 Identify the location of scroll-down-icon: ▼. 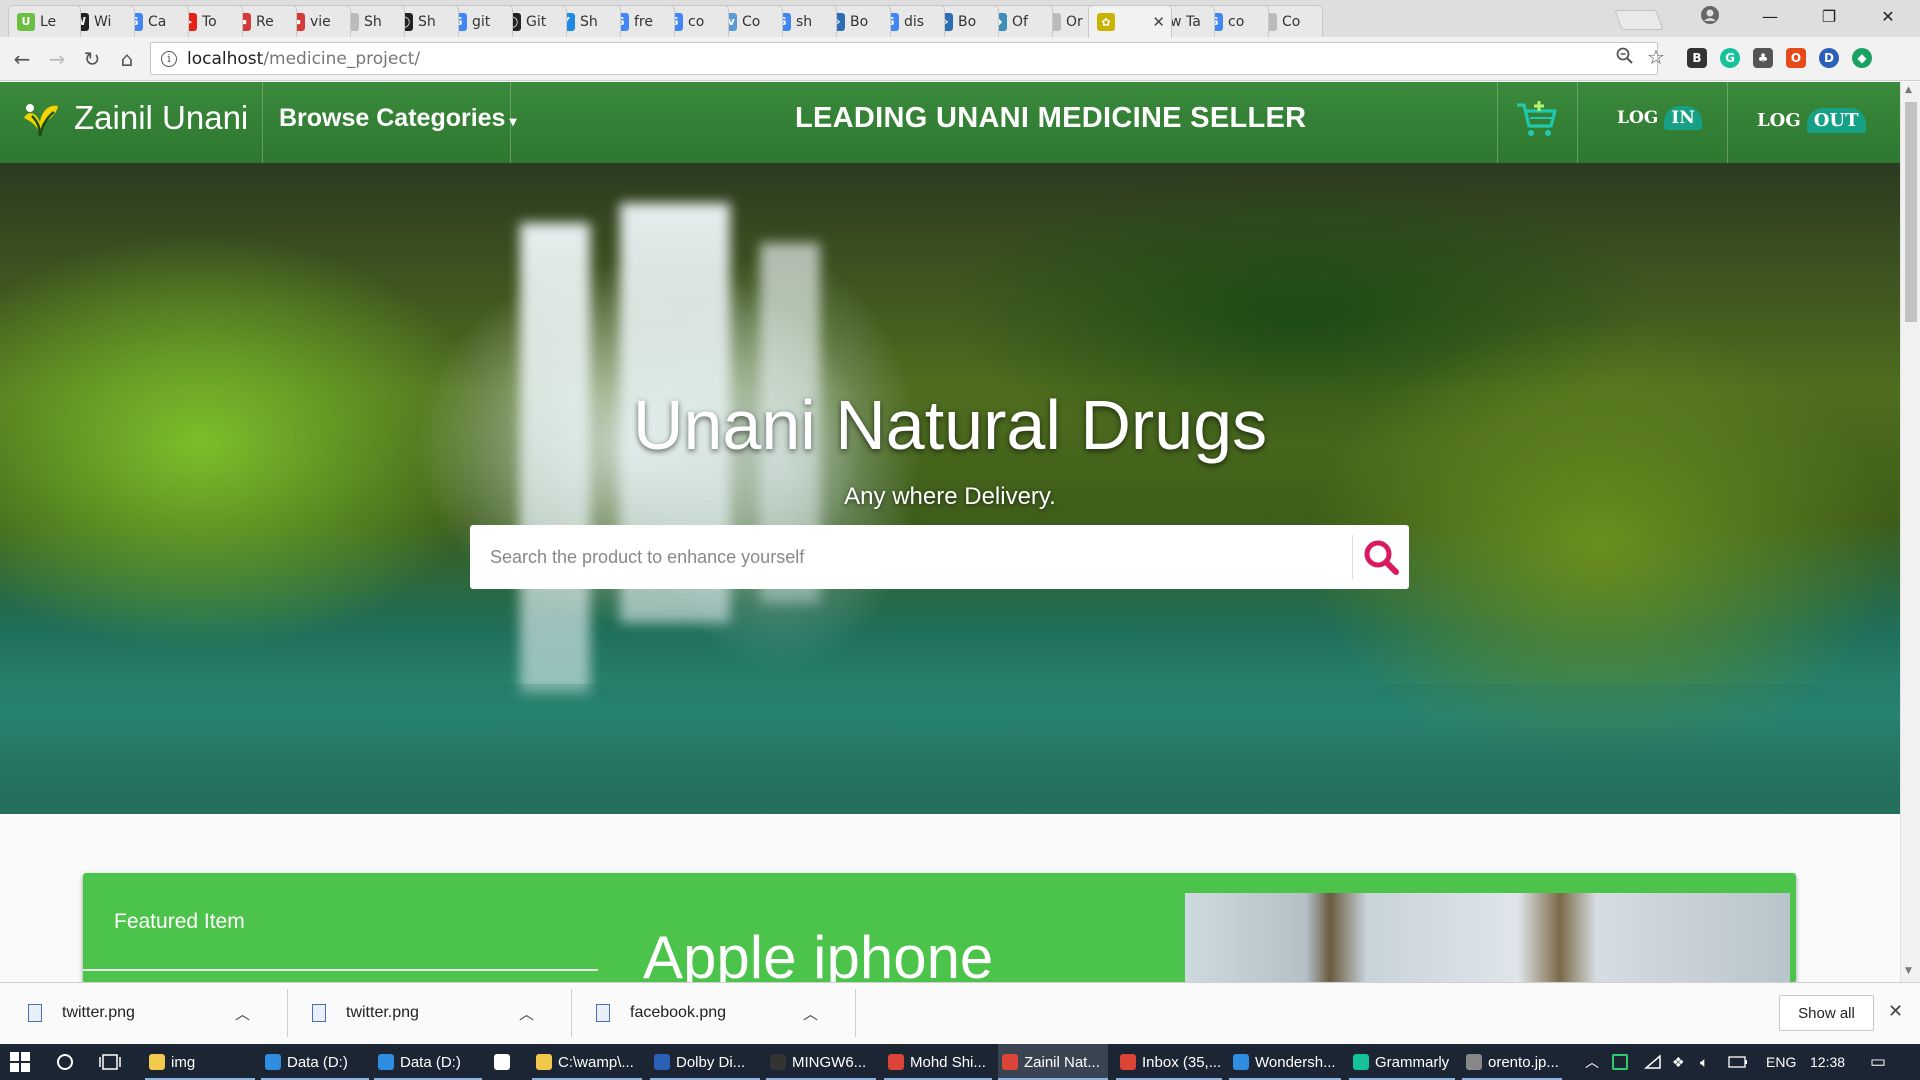
(1908, 971).